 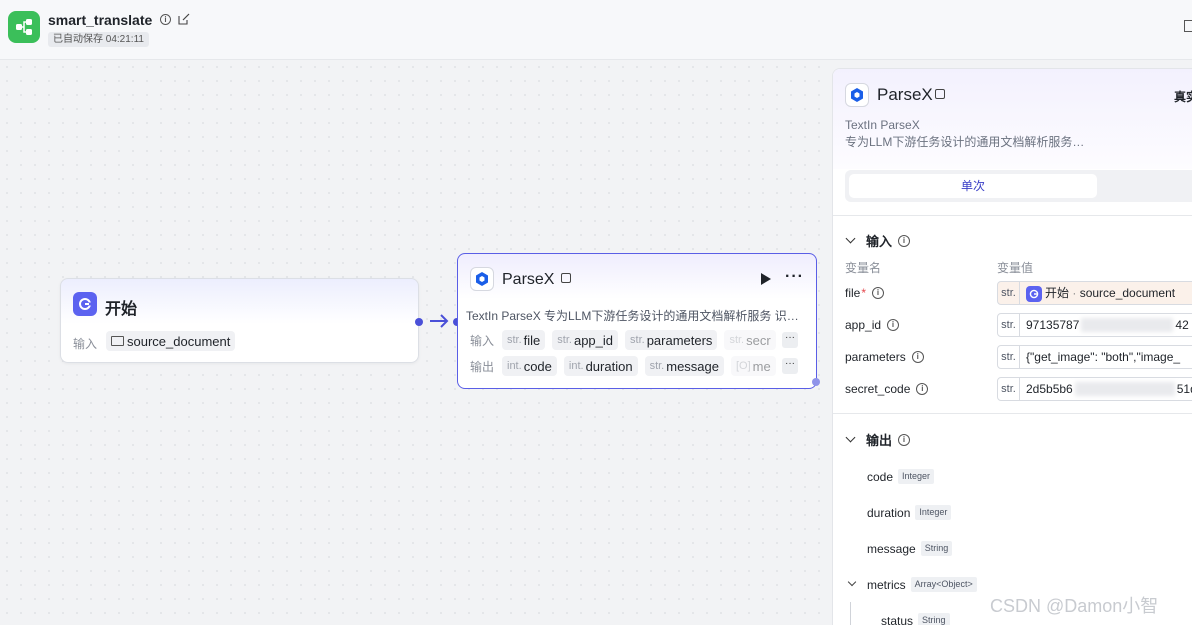 I want to click on output-item-duration: duration Integer, so click(x=909, y=512).